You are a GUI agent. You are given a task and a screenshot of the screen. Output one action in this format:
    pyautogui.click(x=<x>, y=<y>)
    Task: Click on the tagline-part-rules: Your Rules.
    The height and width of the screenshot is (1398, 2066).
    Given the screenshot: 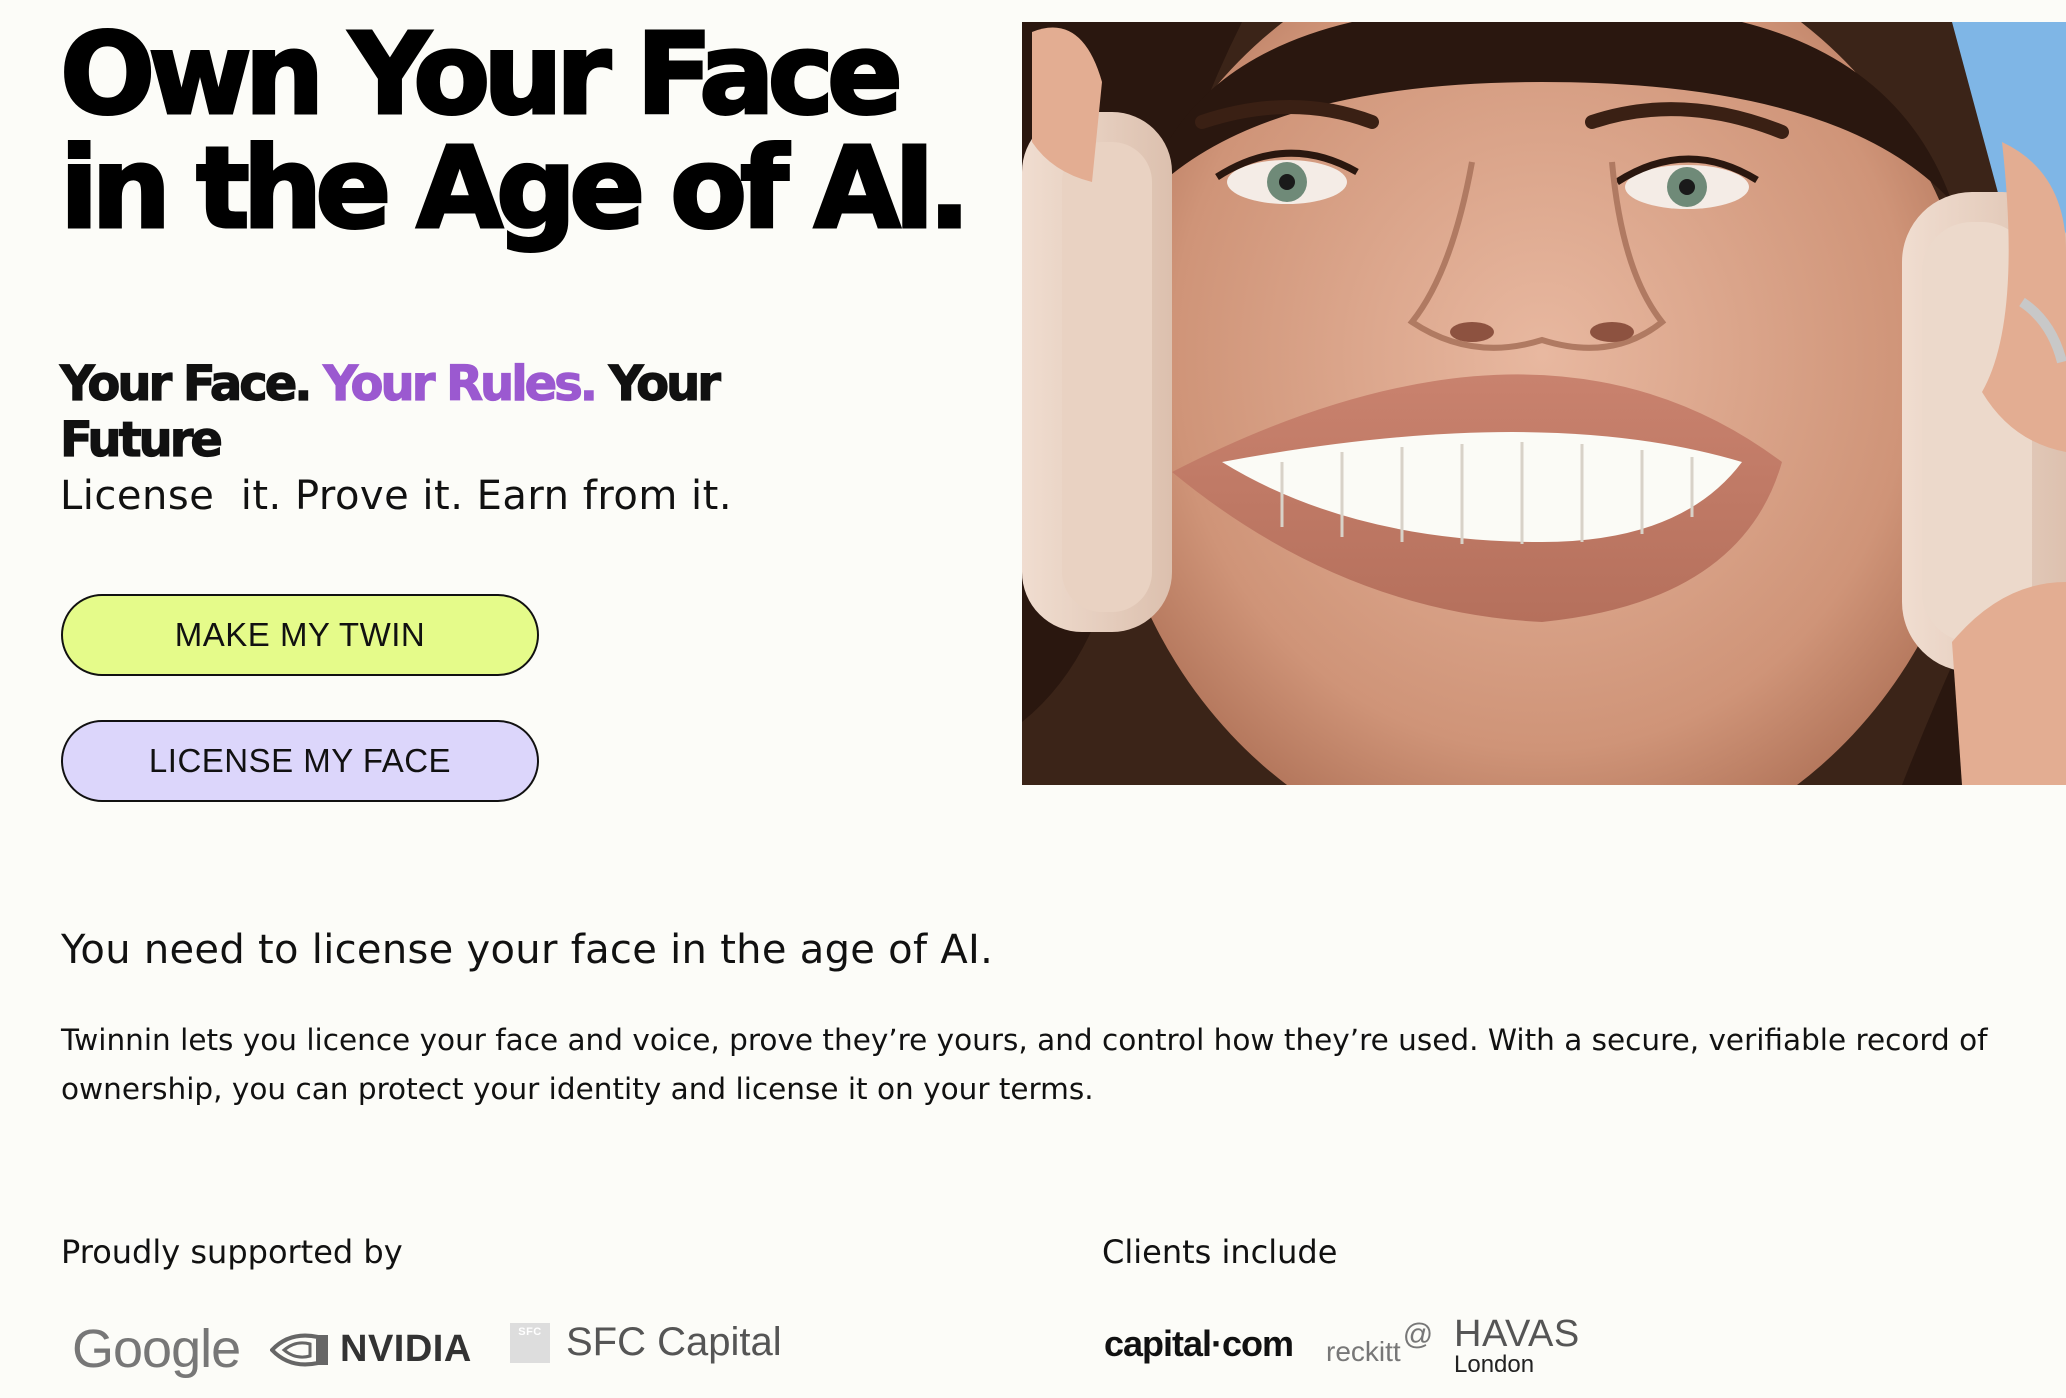 What is the action you would take?
    pyautogui.click(x=461, y=383)
    